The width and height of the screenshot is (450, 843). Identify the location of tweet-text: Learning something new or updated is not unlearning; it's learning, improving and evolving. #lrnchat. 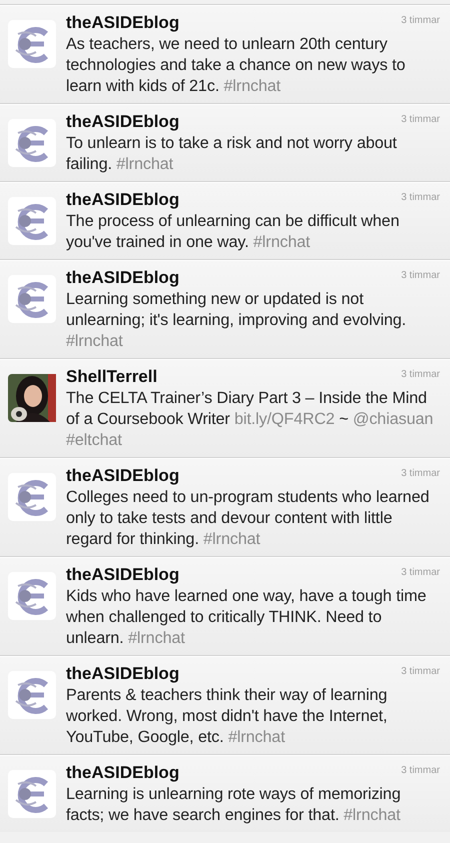
(237, 320).